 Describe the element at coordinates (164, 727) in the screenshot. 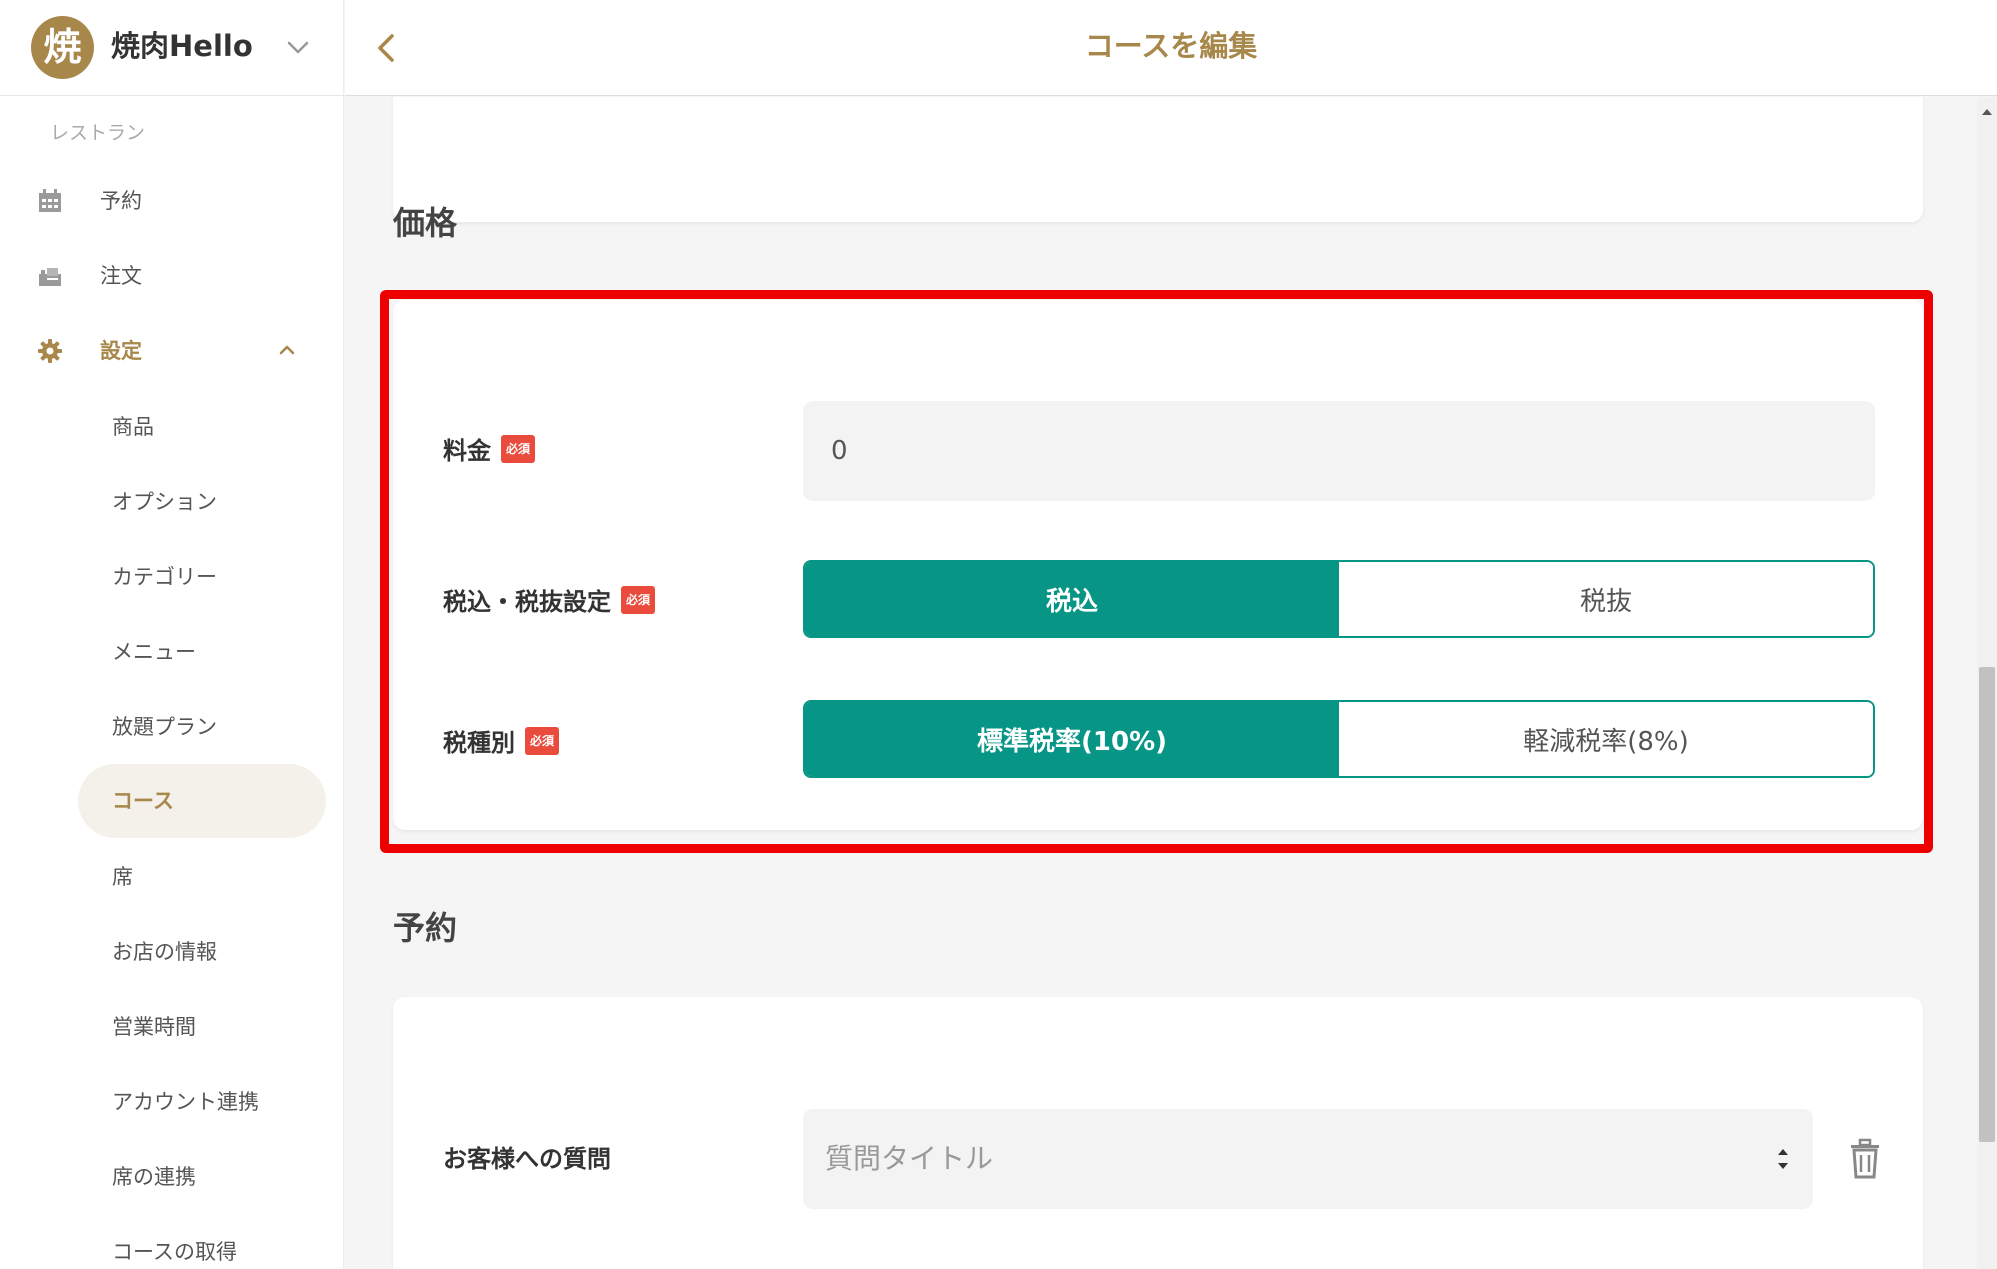

I see `sidebar-subitem-label: 放題プラン` at that location.